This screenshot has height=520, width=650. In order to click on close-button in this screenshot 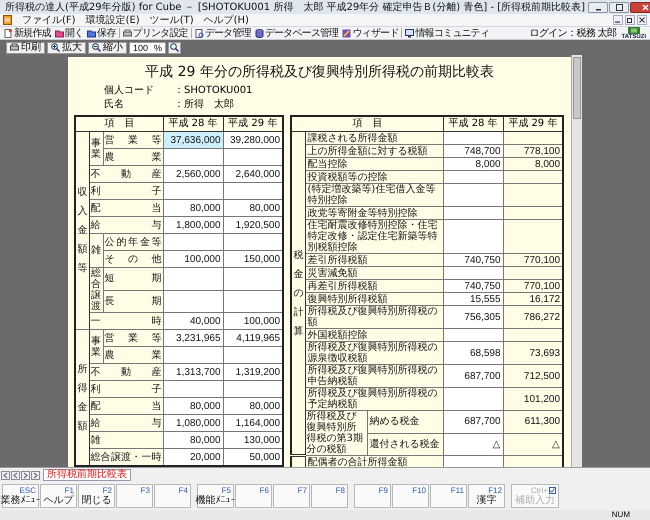, I will do `click(642, 20)`.